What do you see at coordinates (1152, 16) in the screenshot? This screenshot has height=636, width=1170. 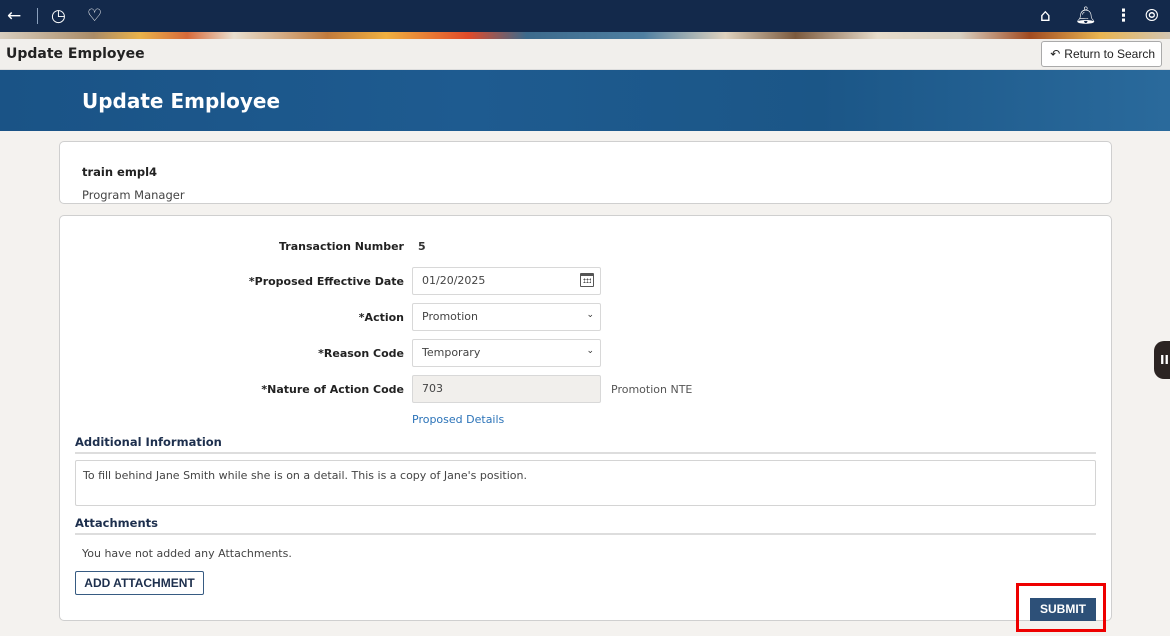 I see `navigator-compass-icon: ⦾` at bounding box center [1152, 16].